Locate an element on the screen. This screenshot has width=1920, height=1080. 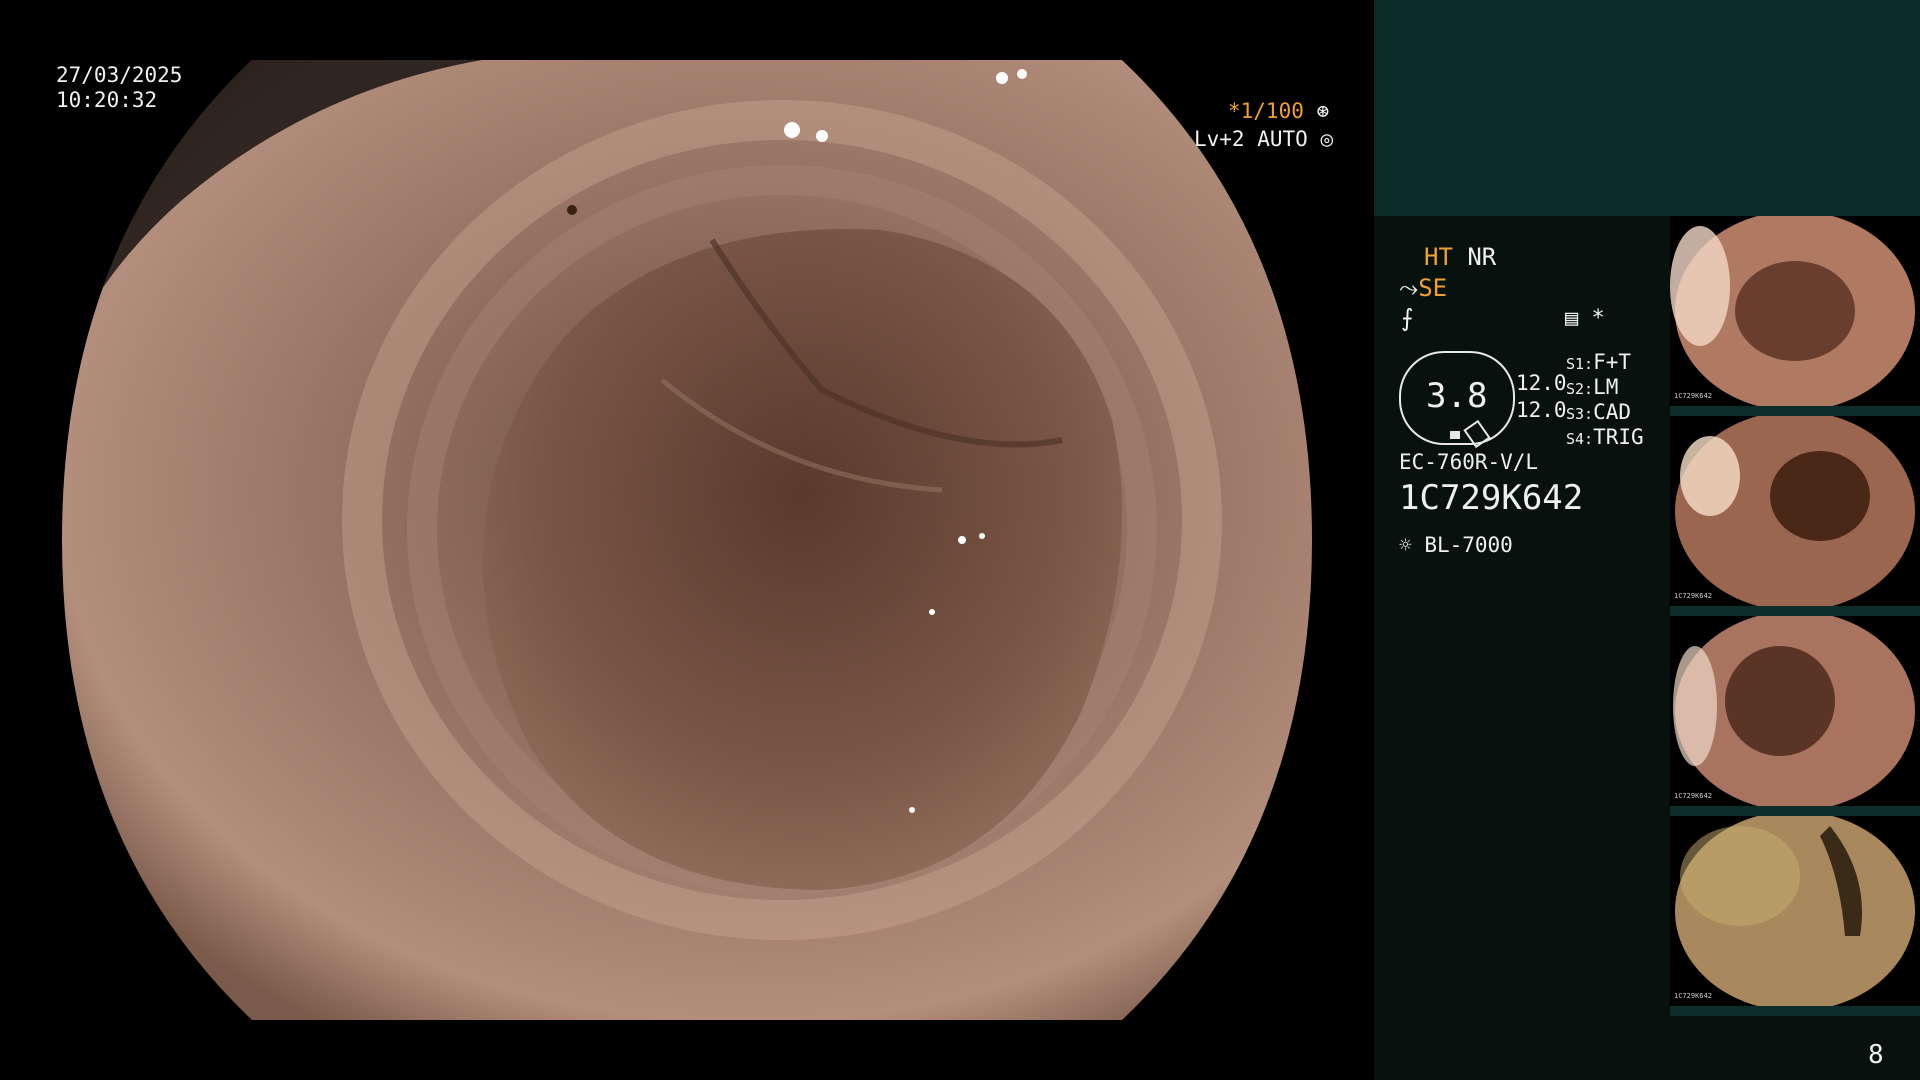
s1-label: S1: is located at coordinates (1580, 364).